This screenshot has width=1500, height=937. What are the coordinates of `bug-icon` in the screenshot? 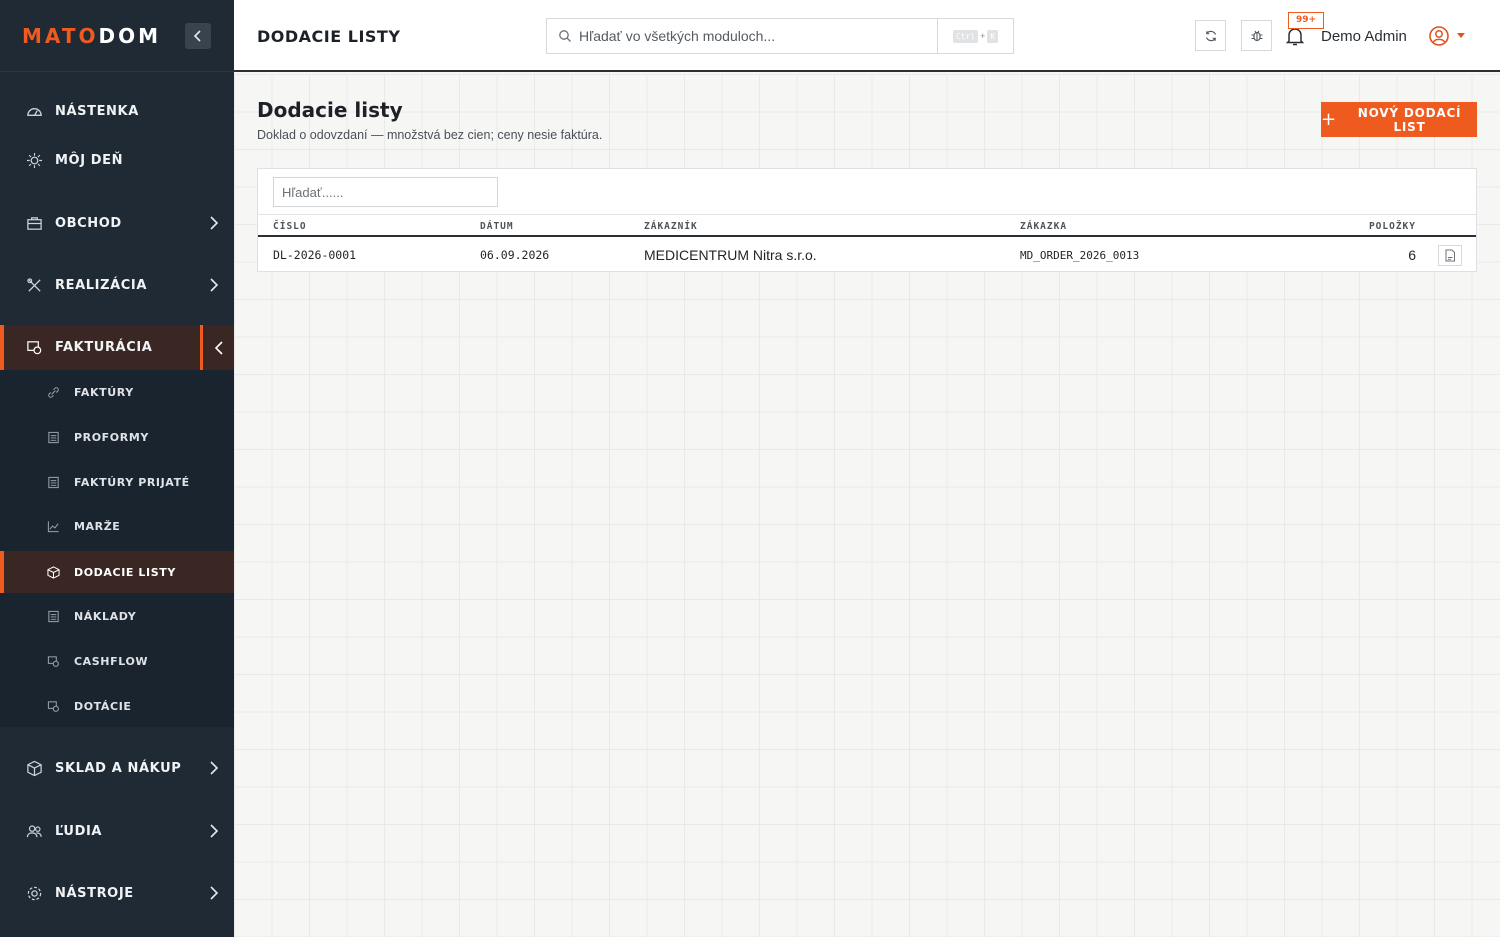 It's located at (1256, 35).